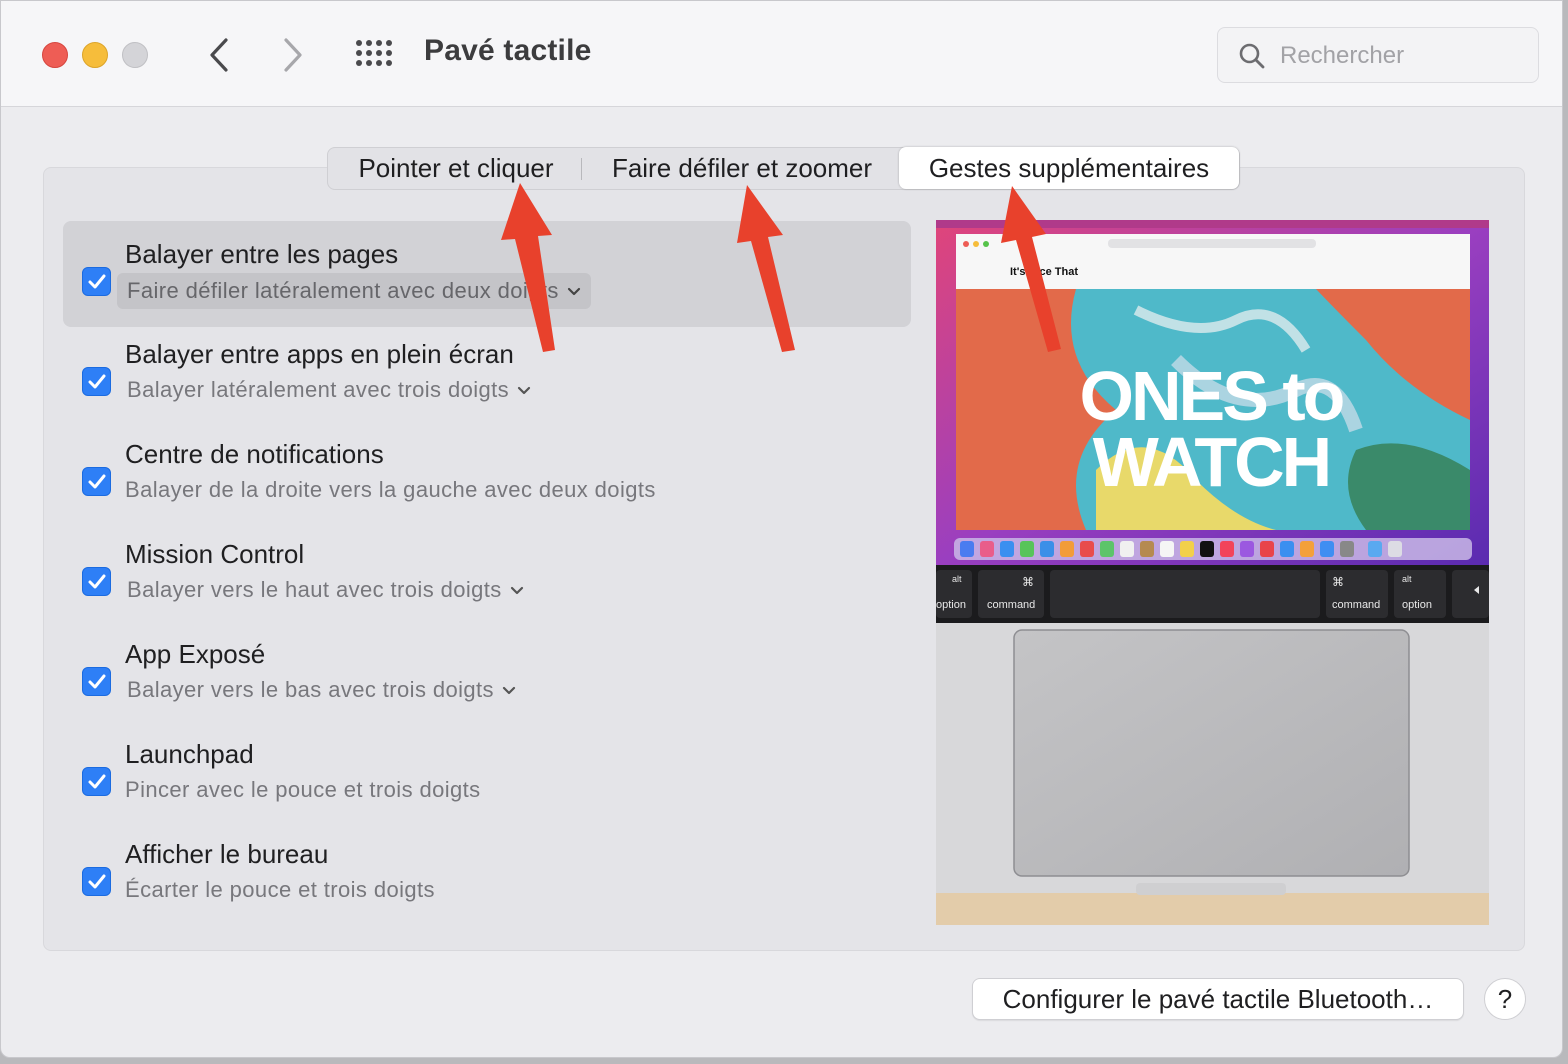  What do you see at coordinates (1211, 462) in the screenshot?
I see `preview-headline-line2: WATCH` at bounding box center [1211, 462].